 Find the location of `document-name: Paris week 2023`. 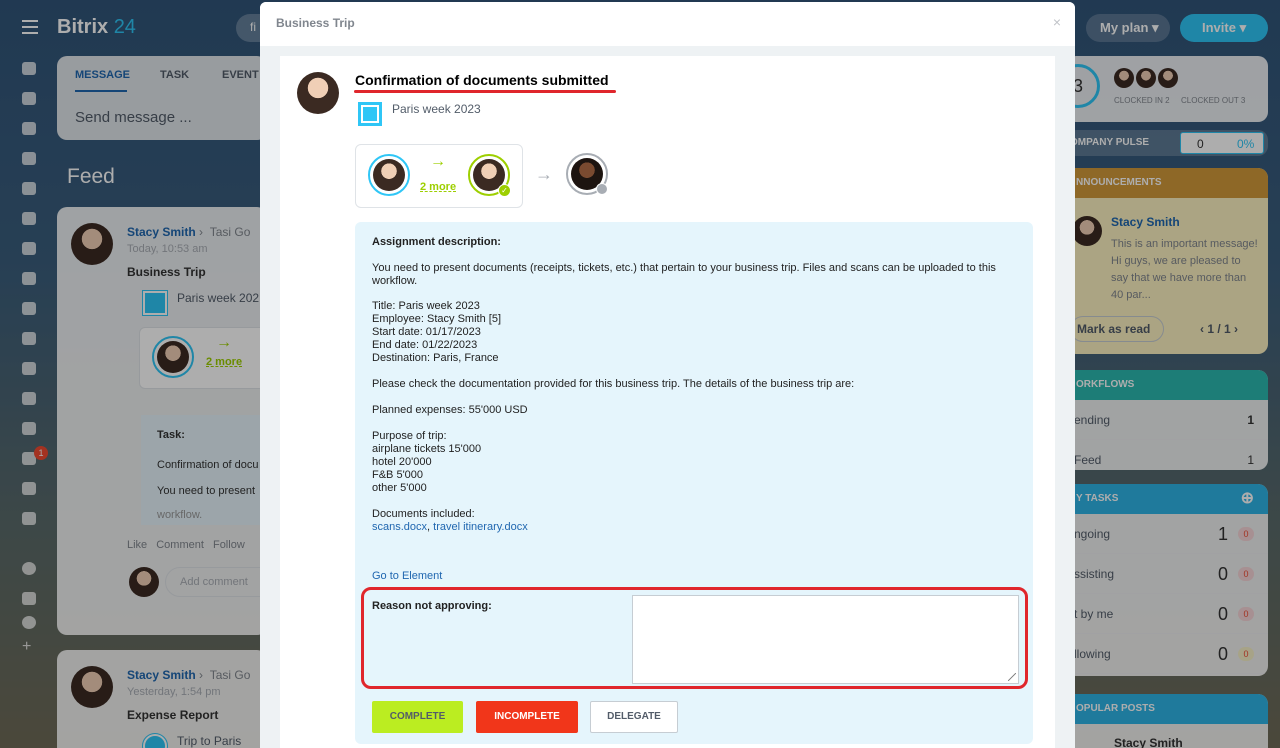

document-name: Paris week 2023 is located at coordinates (436, 109).